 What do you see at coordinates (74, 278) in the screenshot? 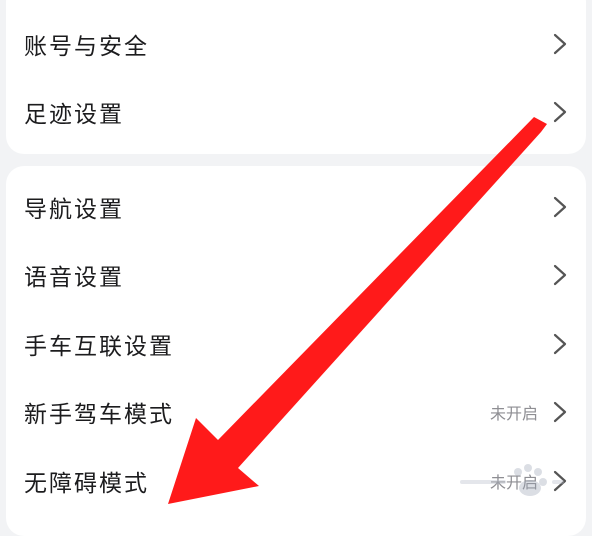
I see `voice-settings-label: 语音设置` at bounding box center [74, 278].